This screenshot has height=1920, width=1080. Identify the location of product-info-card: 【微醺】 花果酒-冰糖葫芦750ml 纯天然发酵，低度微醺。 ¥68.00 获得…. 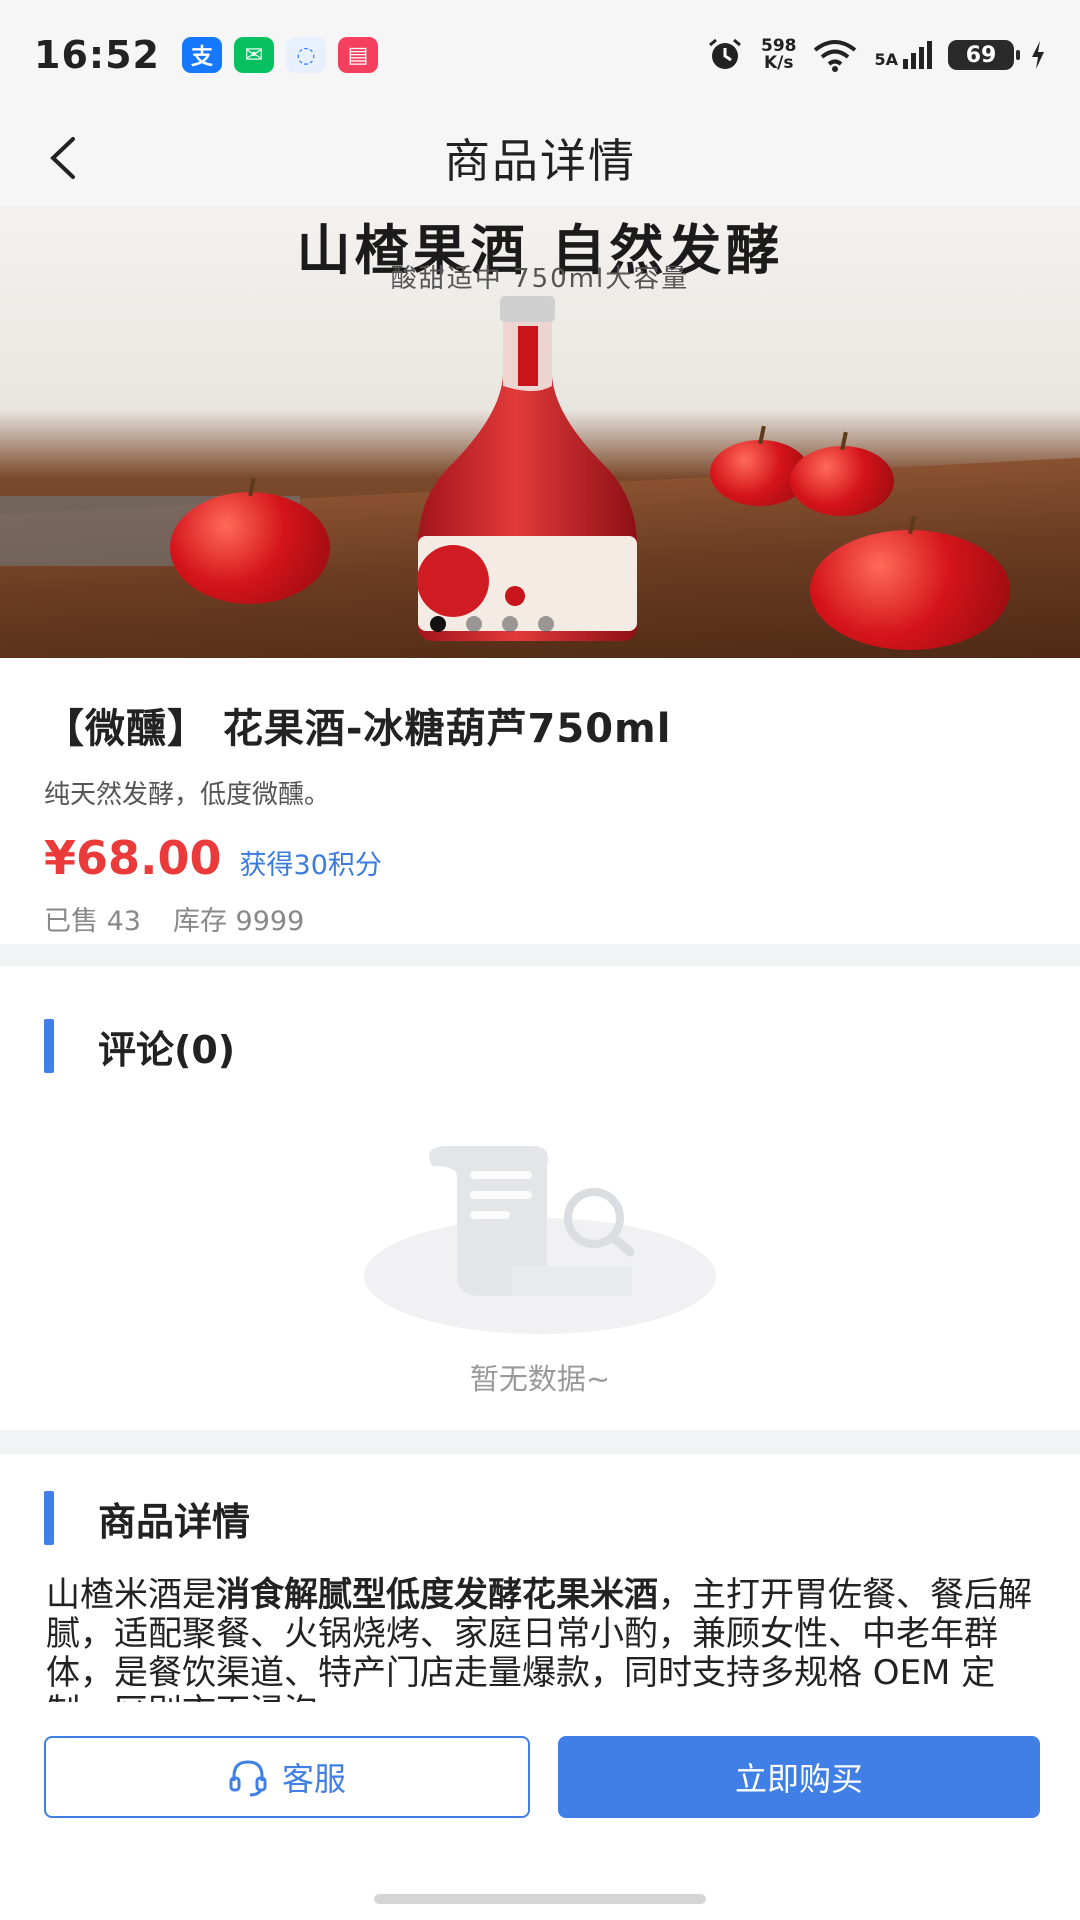
(540, 801).